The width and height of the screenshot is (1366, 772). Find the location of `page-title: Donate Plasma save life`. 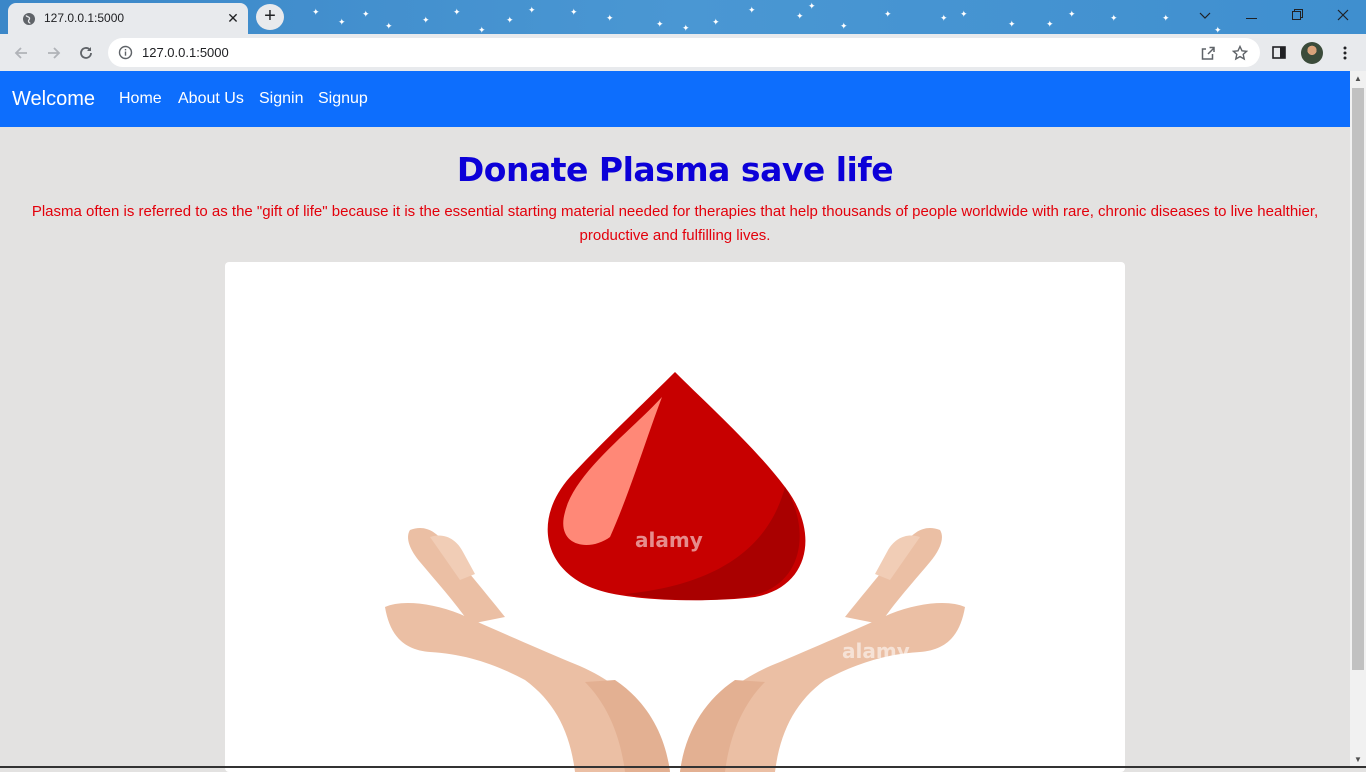

page-title: Donate Plasma save life is located at coordinates (675, 169).